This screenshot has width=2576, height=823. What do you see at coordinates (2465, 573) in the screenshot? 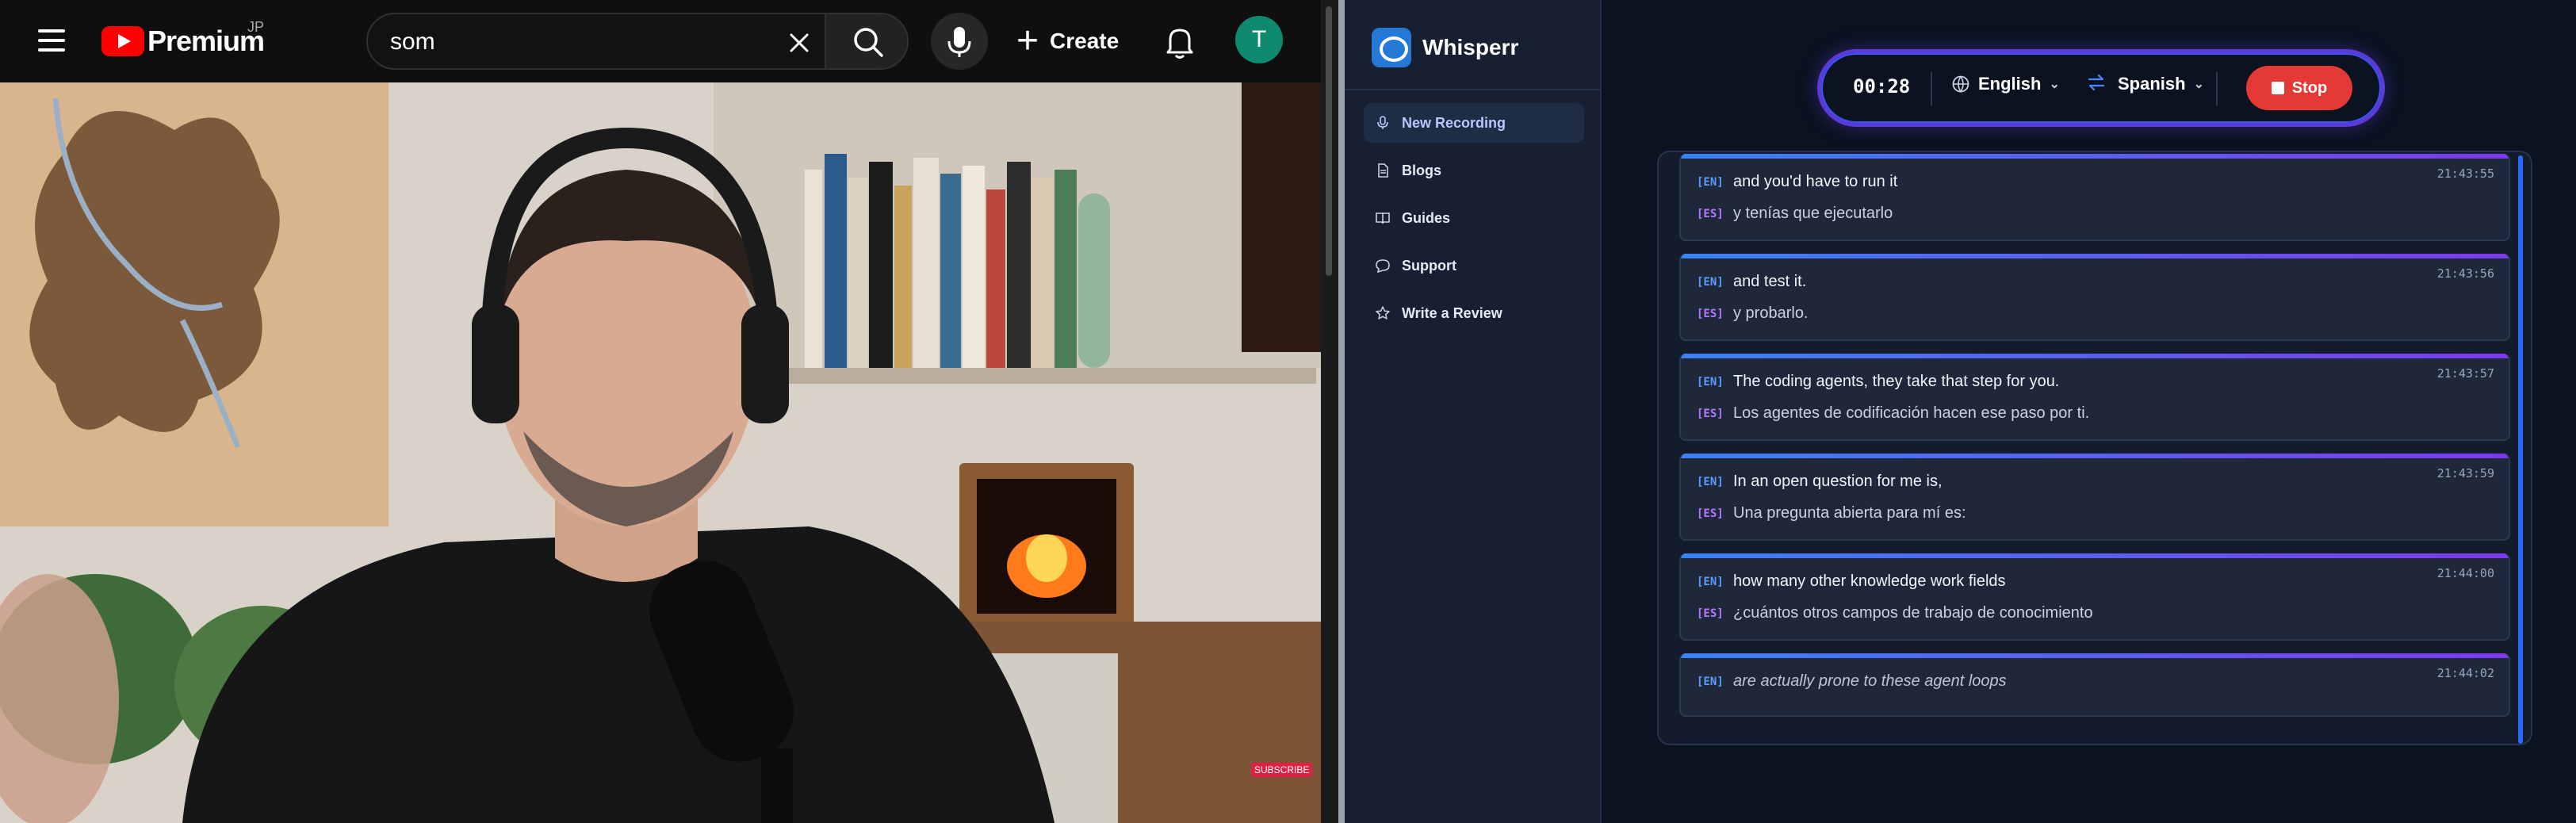
I see `entry-timestamp: 21:44:00` at bounding box center [2465, 573].